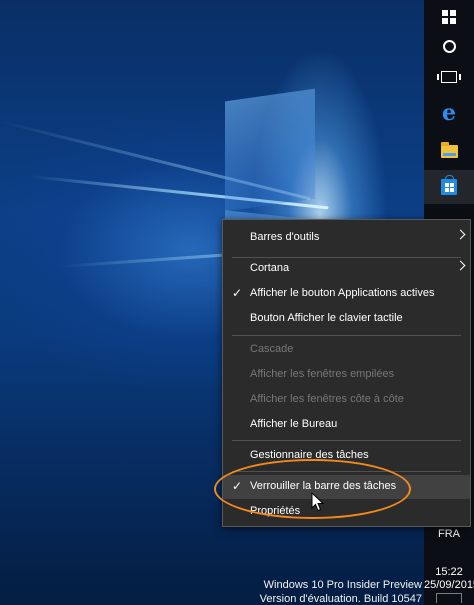 The height and width of the screenshot is (605, 474). I want to click on menu-item-show-desktop: Afficher le Bureau, so click(346, 425).